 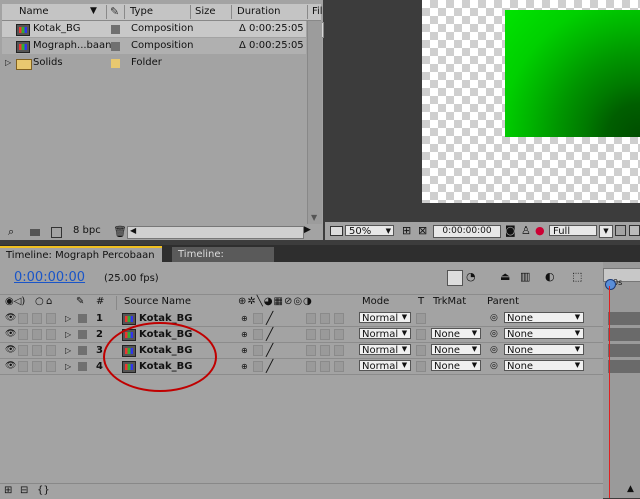 I want to click on new-folder-icon, so click(x=35, y=232).